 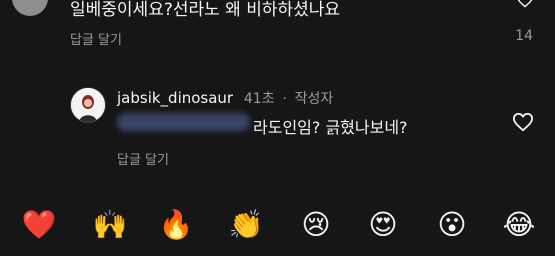 I want to click on author-badge: 작성자, so click(x=314, y=99).